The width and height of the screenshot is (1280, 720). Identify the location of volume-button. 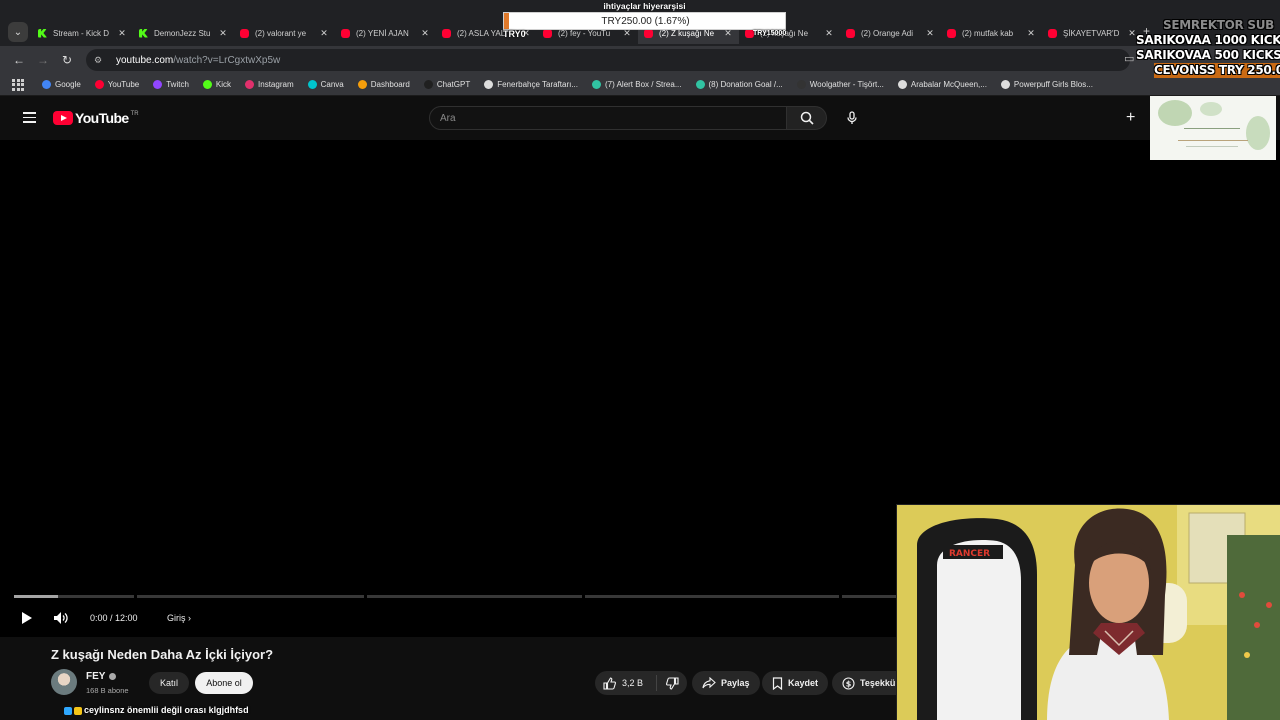
(61, 620).